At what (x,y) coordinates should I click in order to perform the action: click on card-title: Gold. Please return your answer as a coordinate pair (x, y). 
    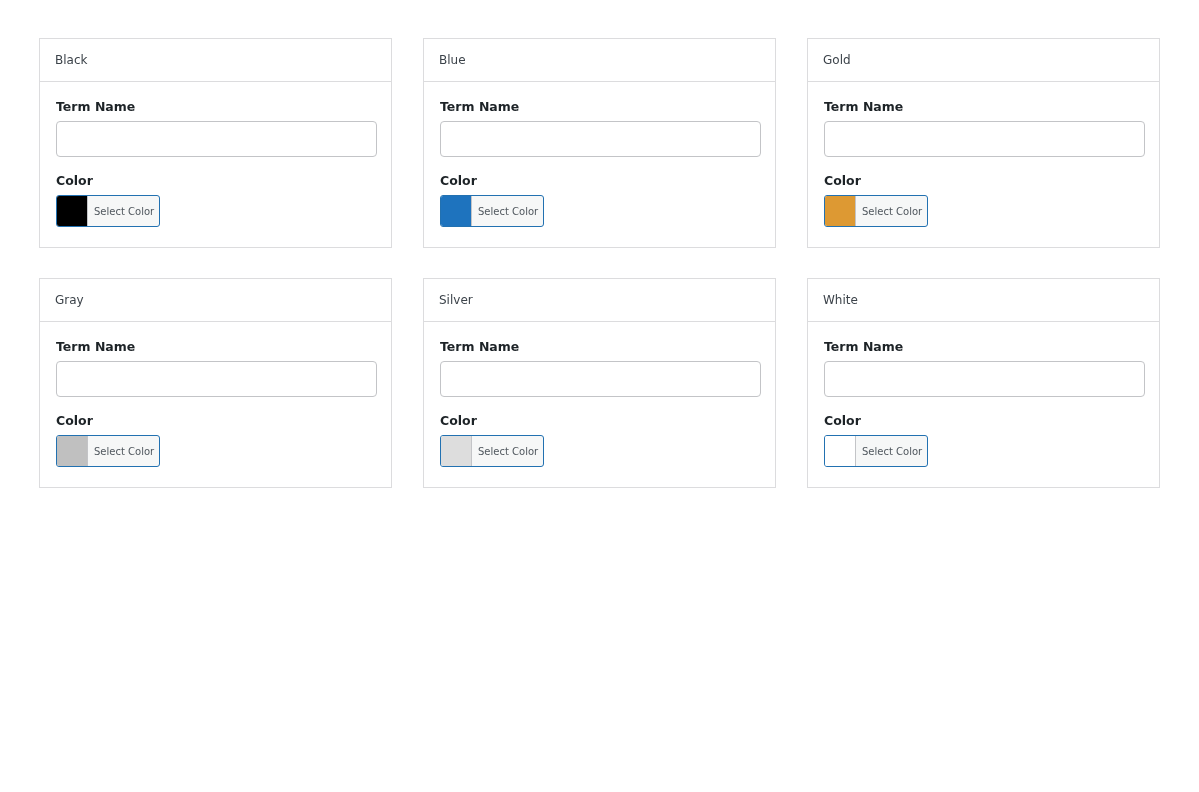
    Looking at the image, I should click on (837, 60).